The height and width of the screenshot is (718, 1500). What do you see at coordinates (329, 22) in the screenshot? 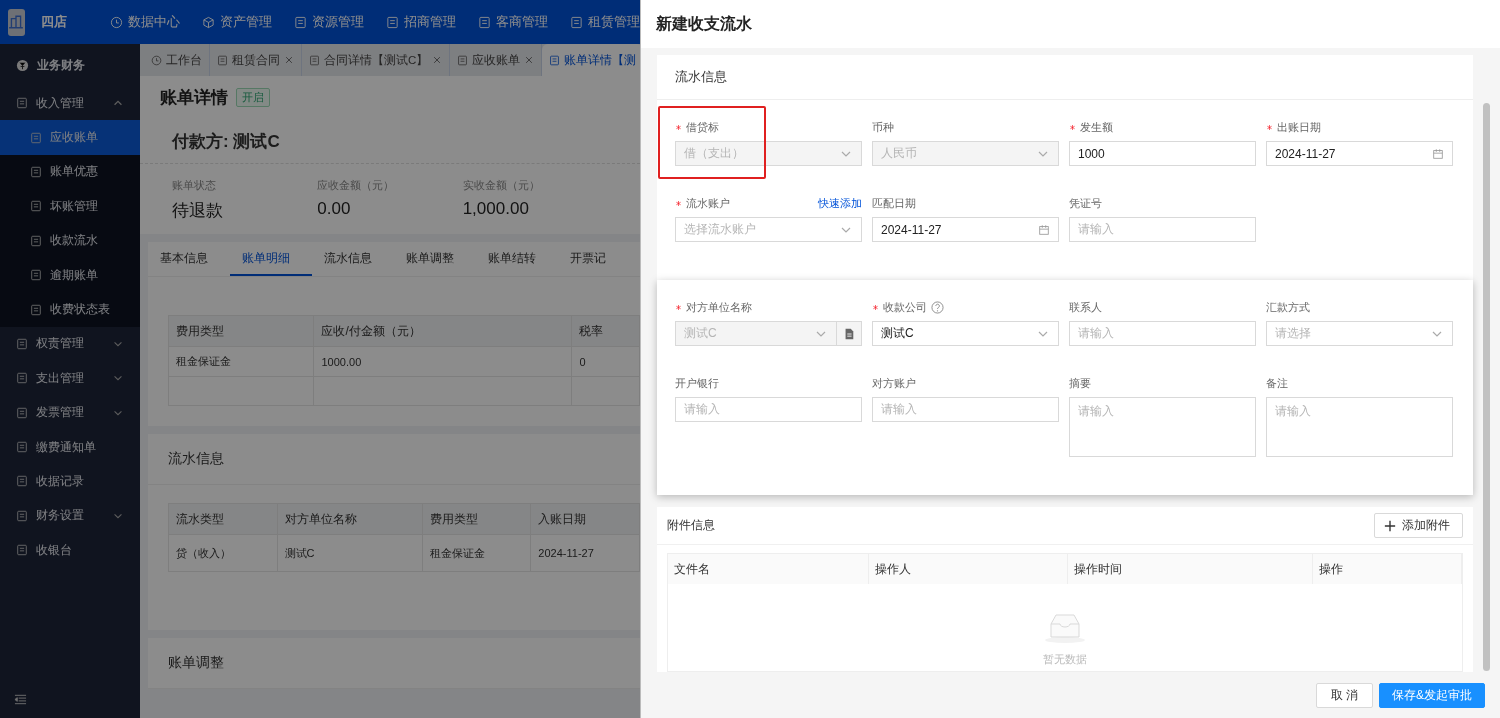
I see `nav-item: 资源管理` at bounding box center [329, 22].